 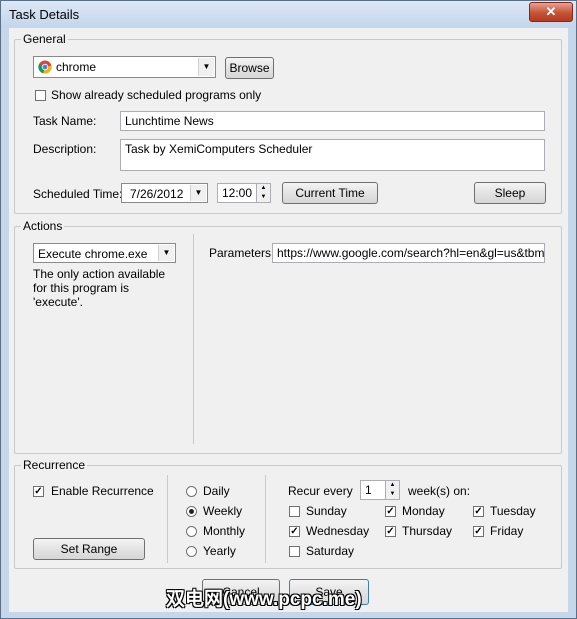 I want to click on wednesday-label: Wednesday, so click(x=338, y=531).